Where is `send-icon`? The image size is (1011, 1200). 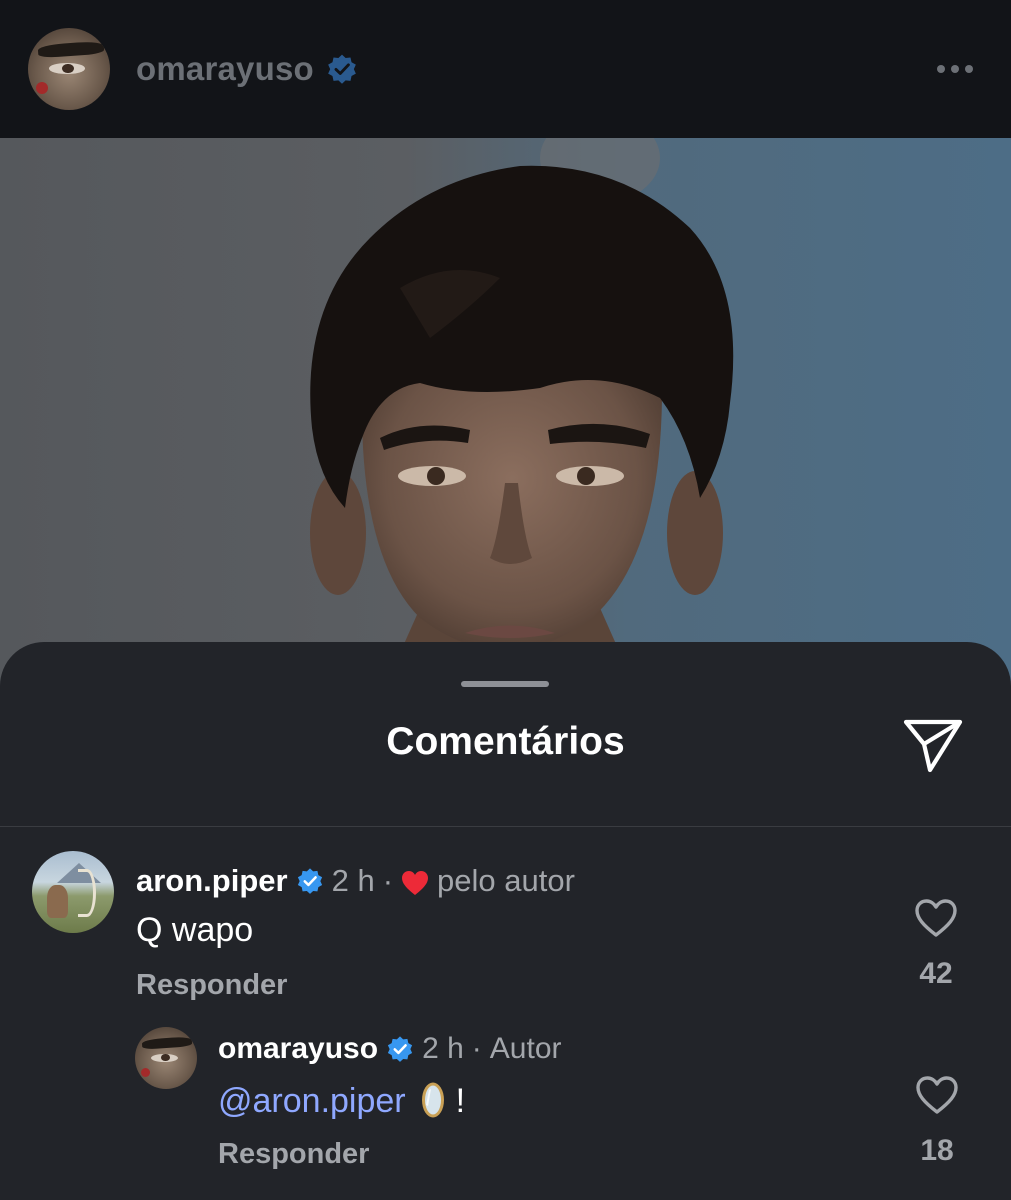 send-icon is located at coordinates (933, 746).